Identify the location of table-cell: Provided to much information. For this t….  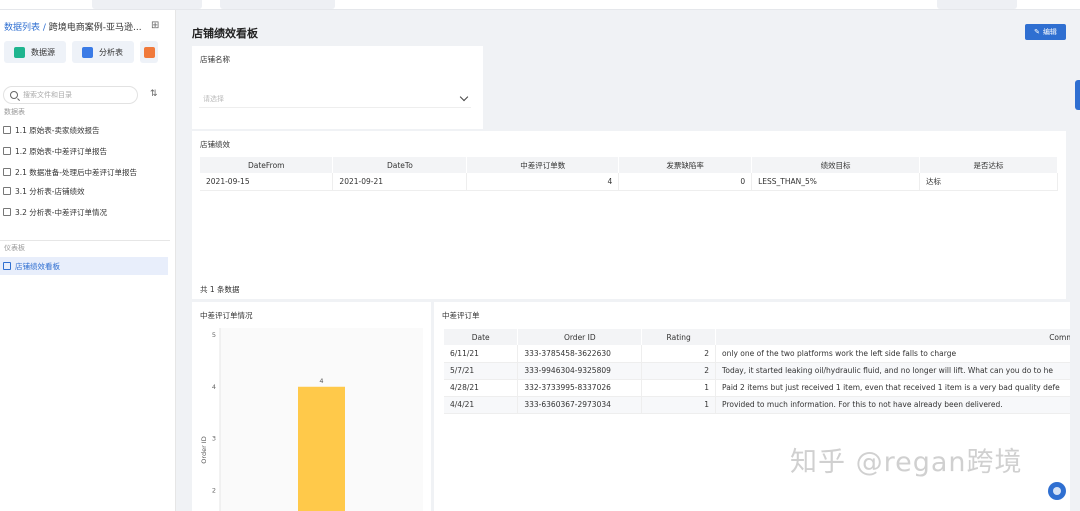
(892, 405).